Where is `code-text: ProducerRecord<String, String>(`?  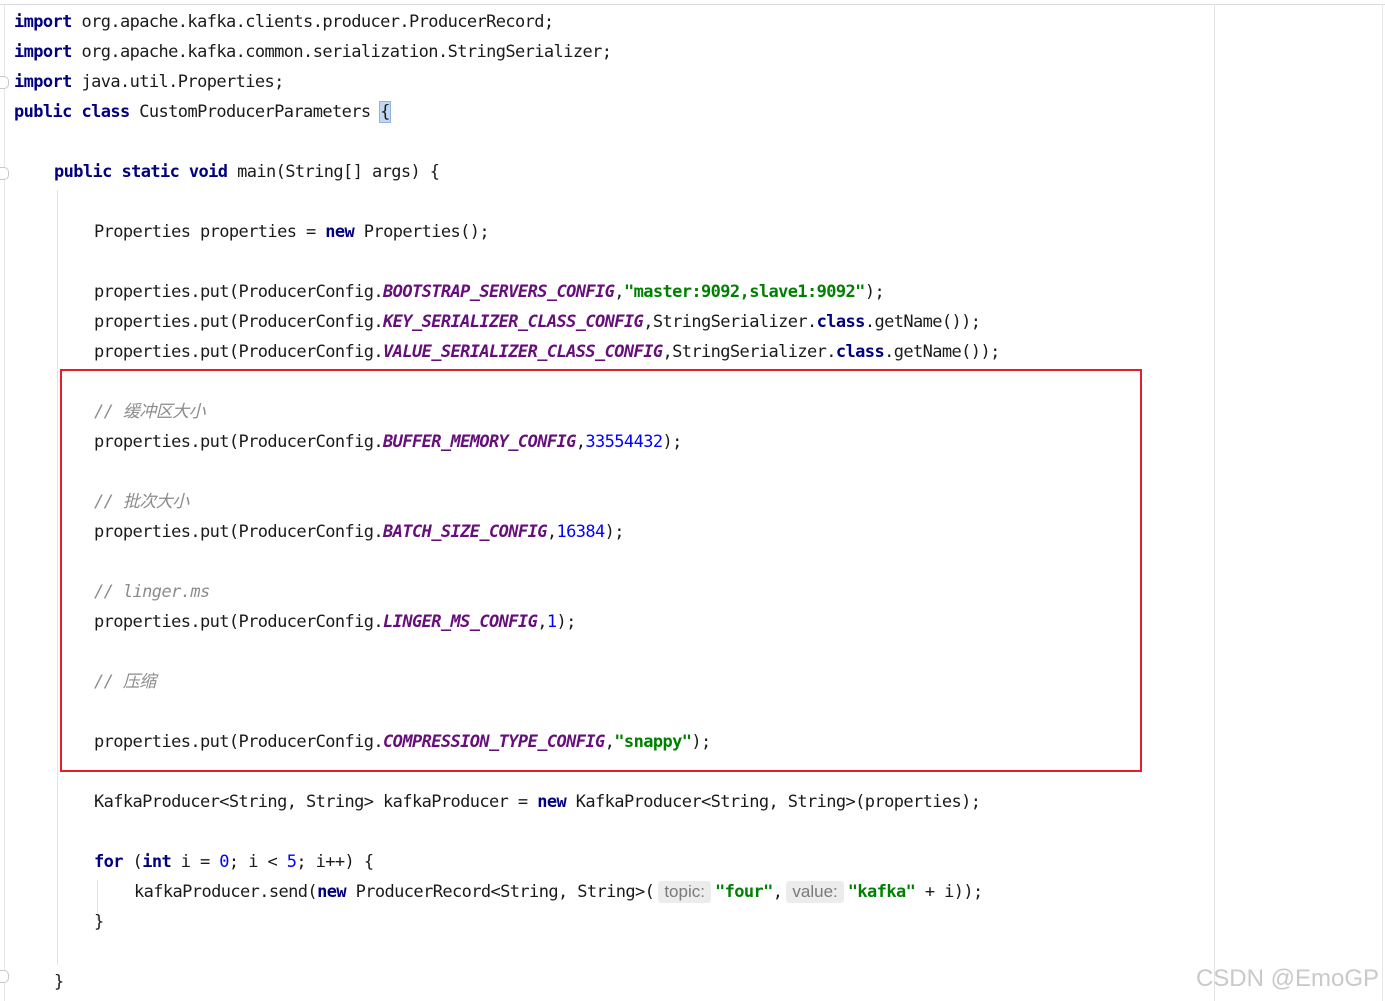 code-text: ProducerRecord<String, String>( is located at coordinates (505, 892).